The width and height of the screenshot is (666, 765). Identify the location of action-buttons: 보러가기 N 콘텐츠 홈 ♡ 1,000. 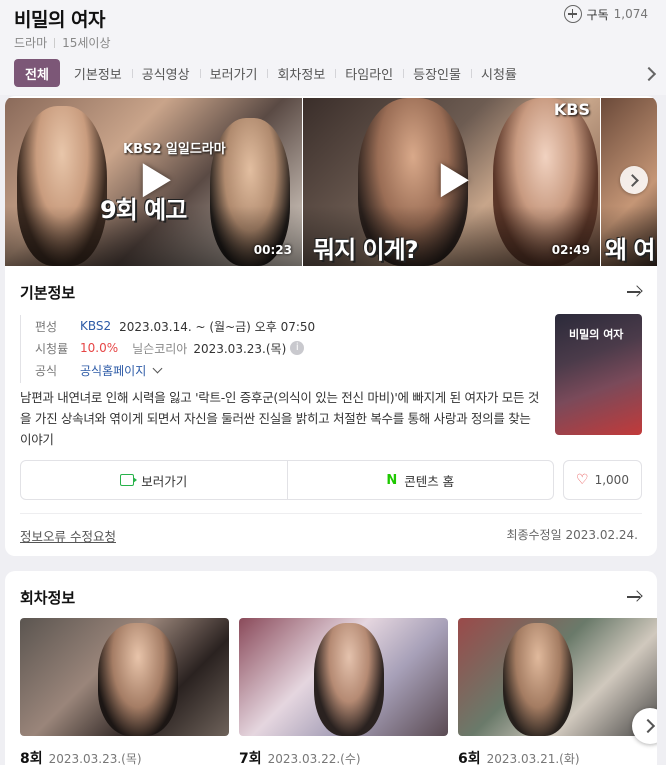
(331, 480).